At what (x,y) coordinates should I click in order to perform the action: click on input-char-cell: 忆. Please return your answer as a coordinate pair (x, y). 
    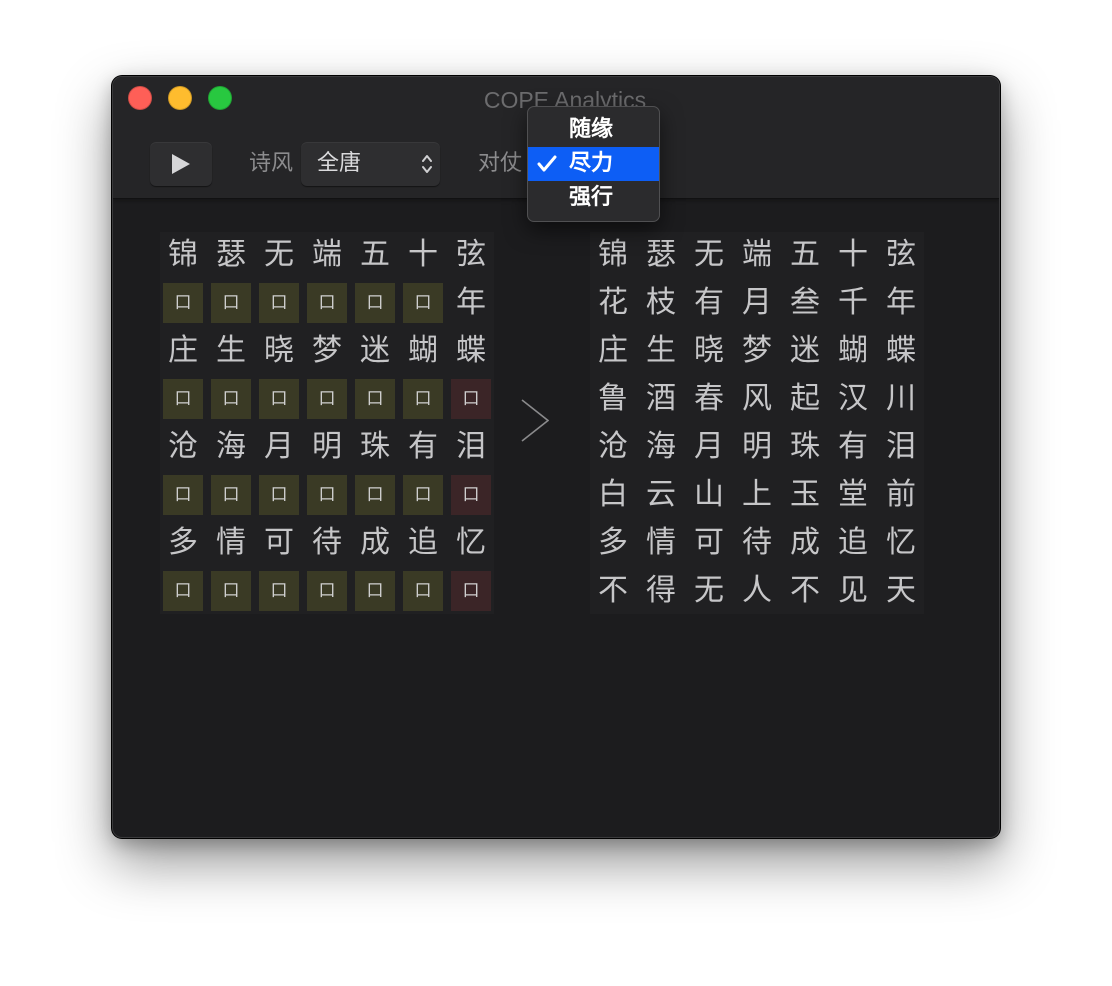
    Looking at the image, I should click on (471, 543).